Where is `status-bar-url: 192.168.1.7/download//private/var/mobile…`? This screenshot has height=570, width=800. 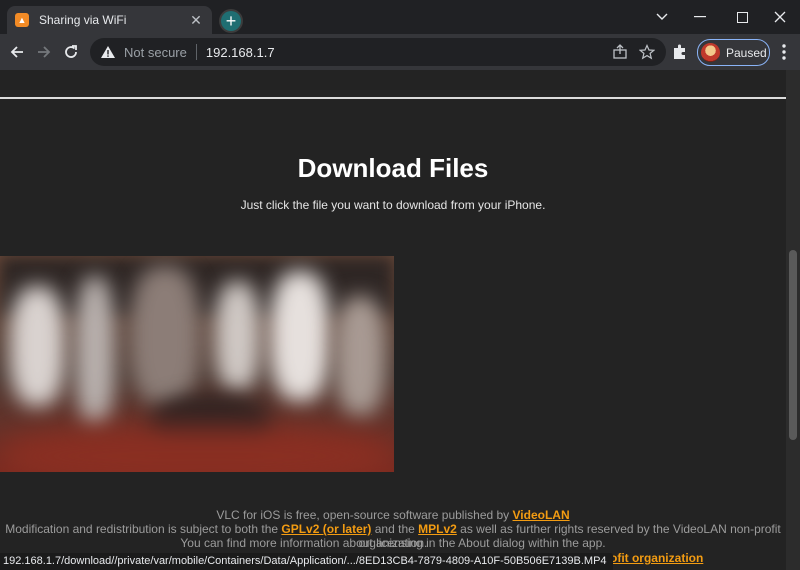
status-bar-url: 192.168.1.7/download//private/var/mobile… is located at coordinates (306, 561).